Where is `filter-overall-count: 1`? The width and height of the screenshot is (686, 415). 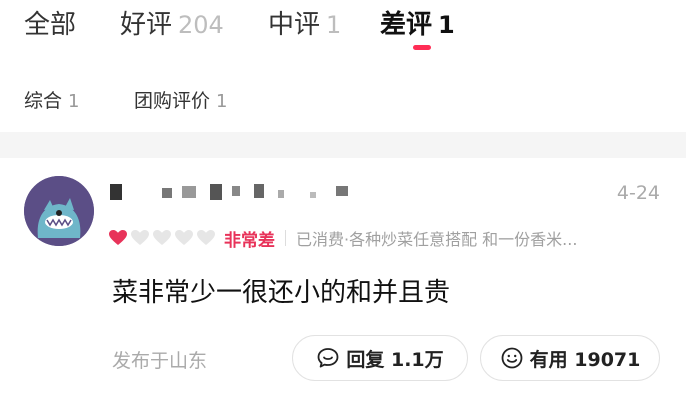
filter-overall-count: 1 is located at coordinates (74, 101).